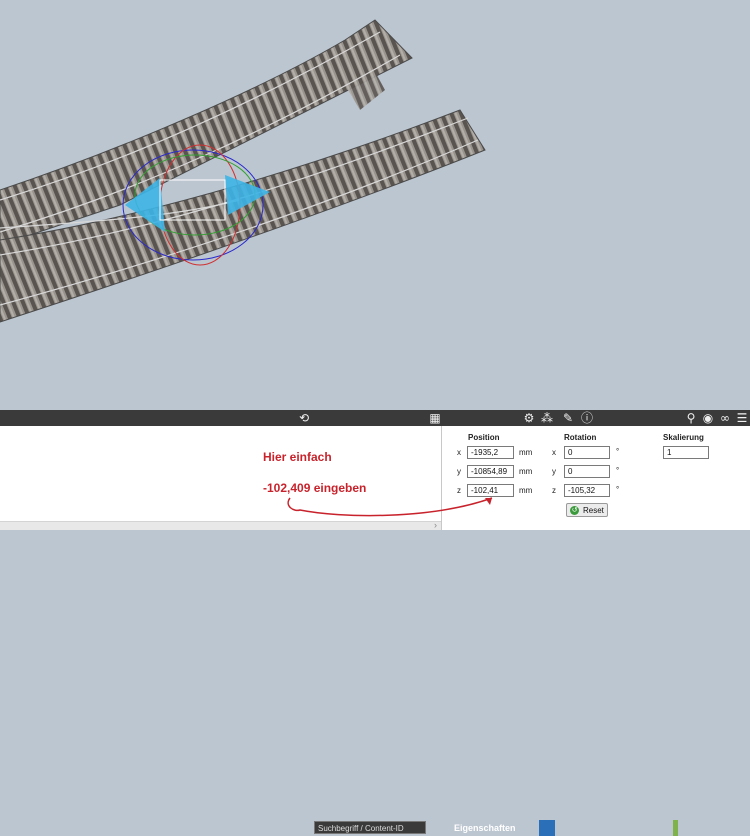 Image resolution: width=750 pixels, height=836 pixels. What do you see at coordinates (459, 452) in the screenshot?
I see `position-x-label: x` at bounding box center [459, 452].